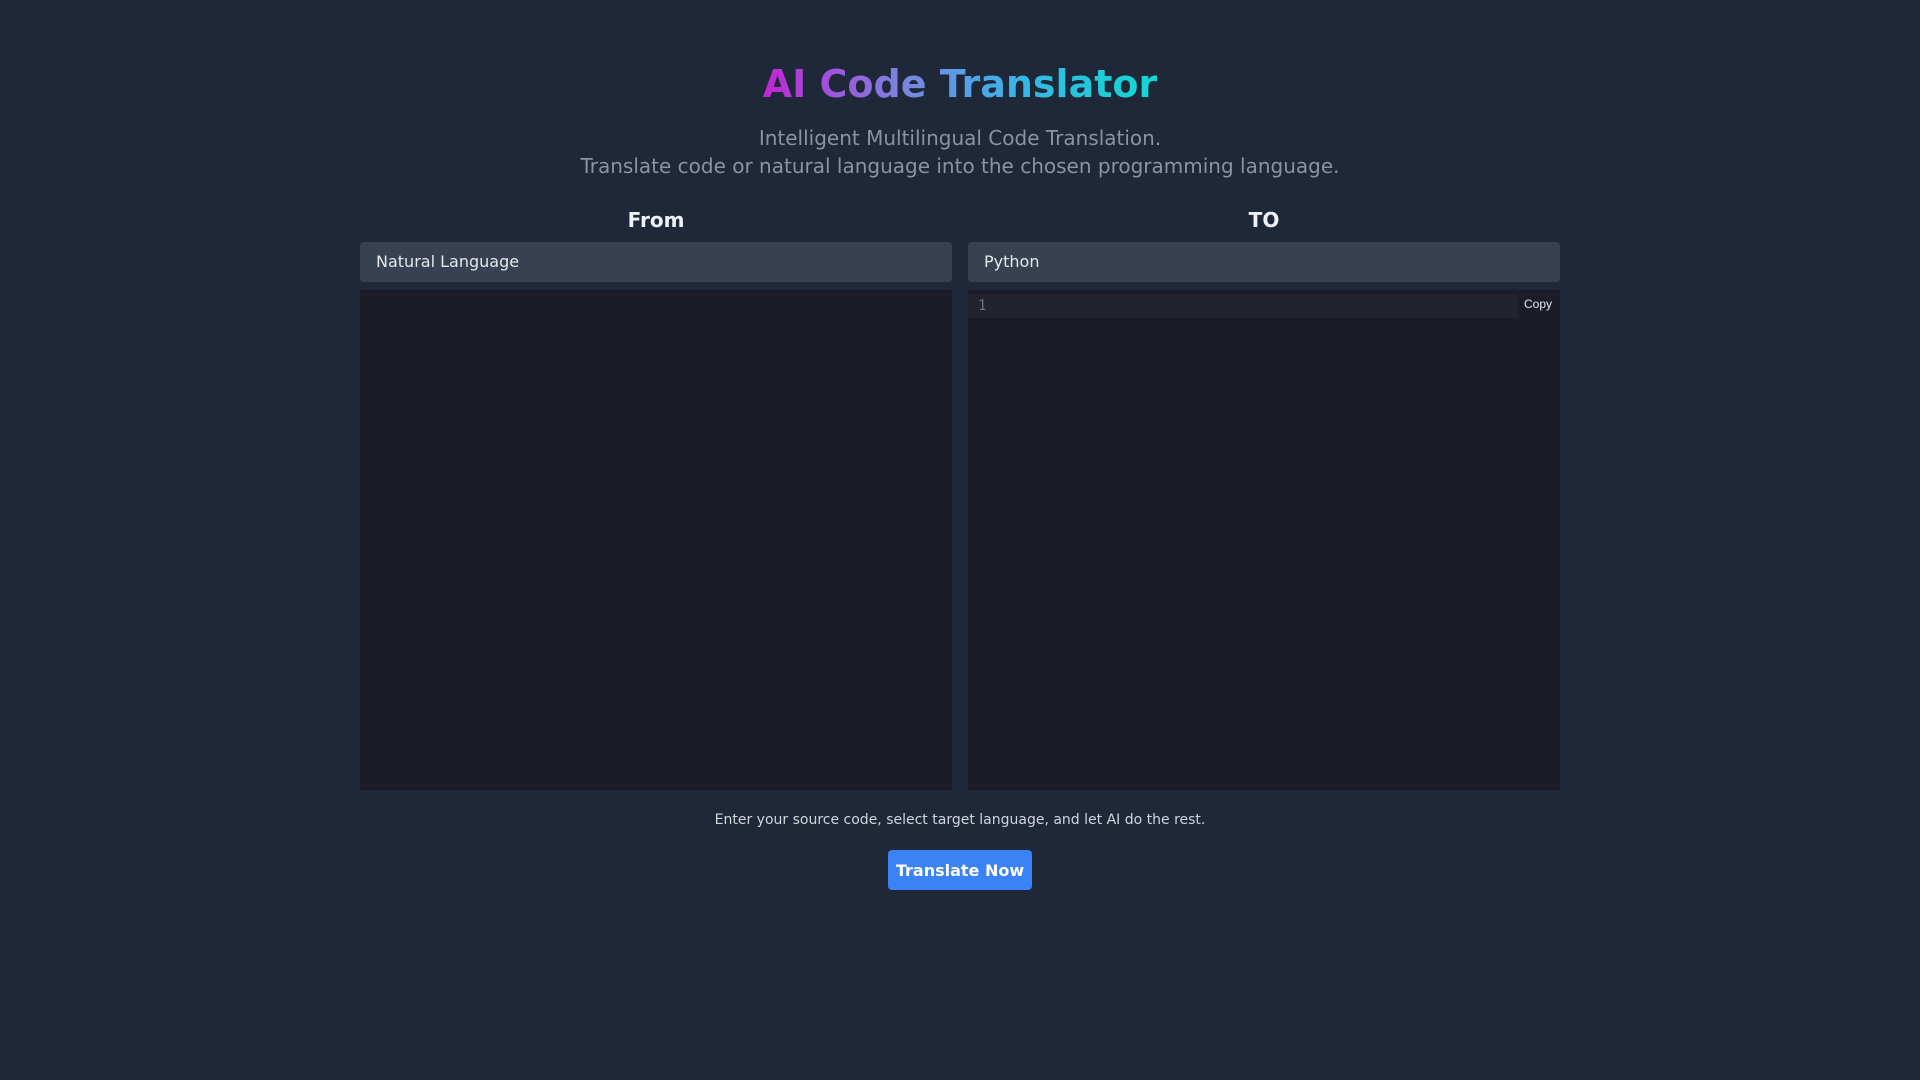  What do you see at coordinates (448, 261) in the screenshot?
I see `source-language-value: Natural Language` at bounding box center [448, 261].